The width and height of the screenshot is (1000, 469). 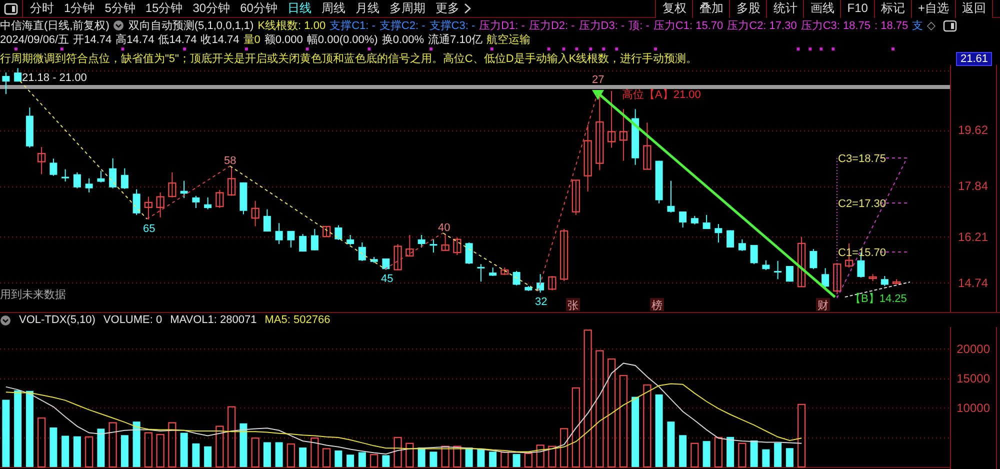 What do you see at coordinates (92, 39) in the screenshot?
I see `quote-value: 开14.74` at bounding box center [92, 39].